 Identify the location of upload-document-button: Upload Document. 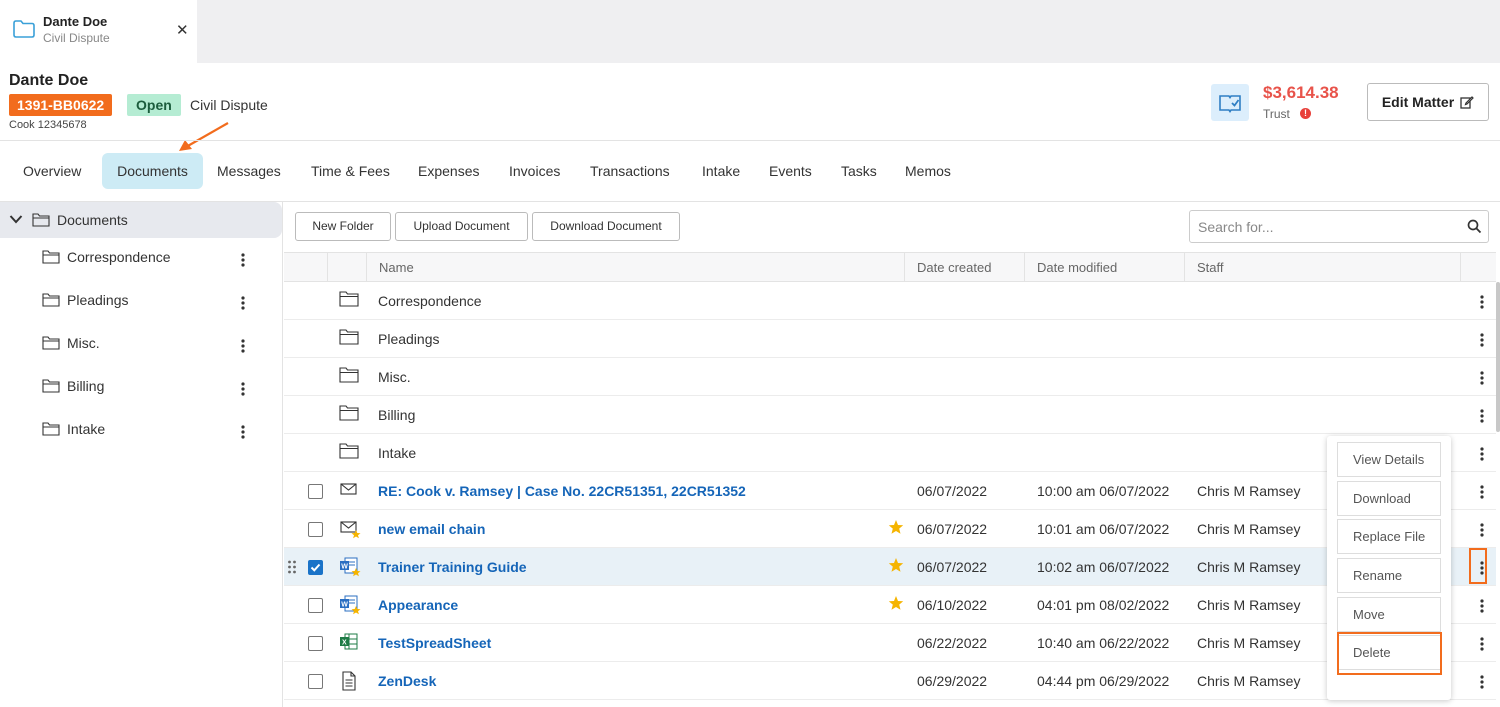
(461, 226).